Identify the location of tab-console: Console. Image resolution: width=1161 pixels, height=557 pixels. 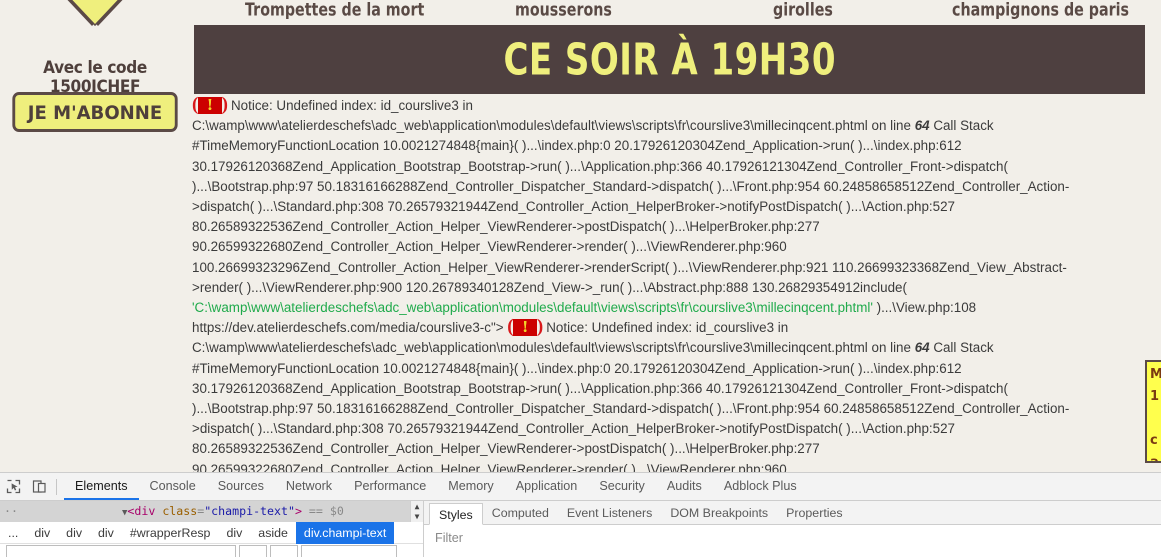
(173, 486).